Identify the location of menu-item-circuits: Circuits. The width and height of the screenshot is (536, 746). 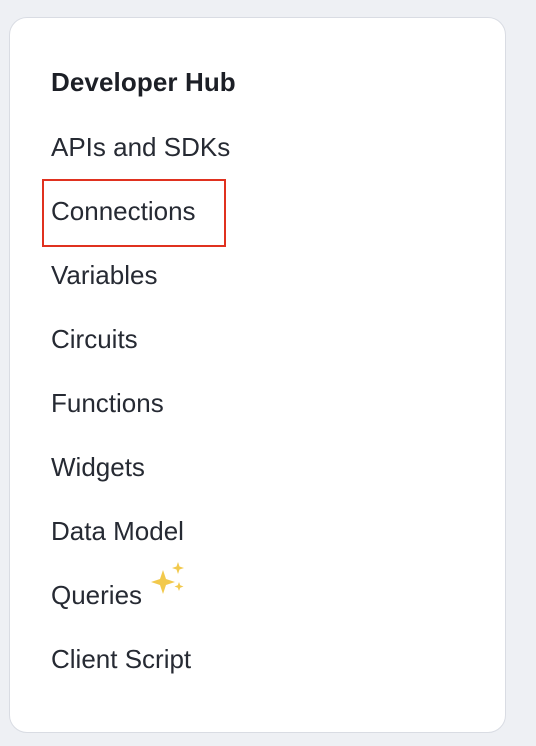
(140, 352).